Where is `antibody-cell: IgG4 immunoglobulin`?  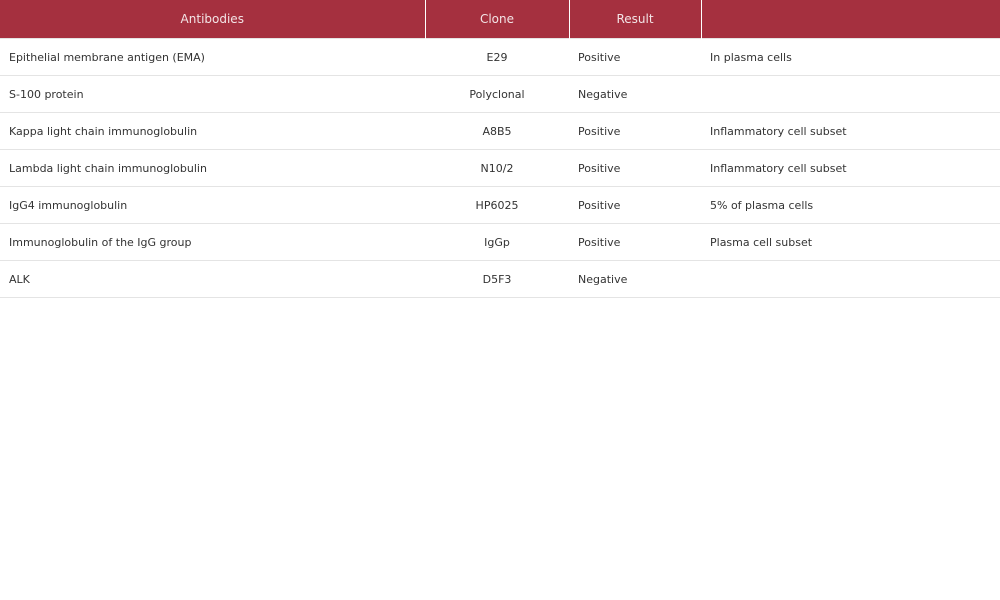 antibody-cell: IgG4 immunoglobulin is located at coordinates (212, 205).